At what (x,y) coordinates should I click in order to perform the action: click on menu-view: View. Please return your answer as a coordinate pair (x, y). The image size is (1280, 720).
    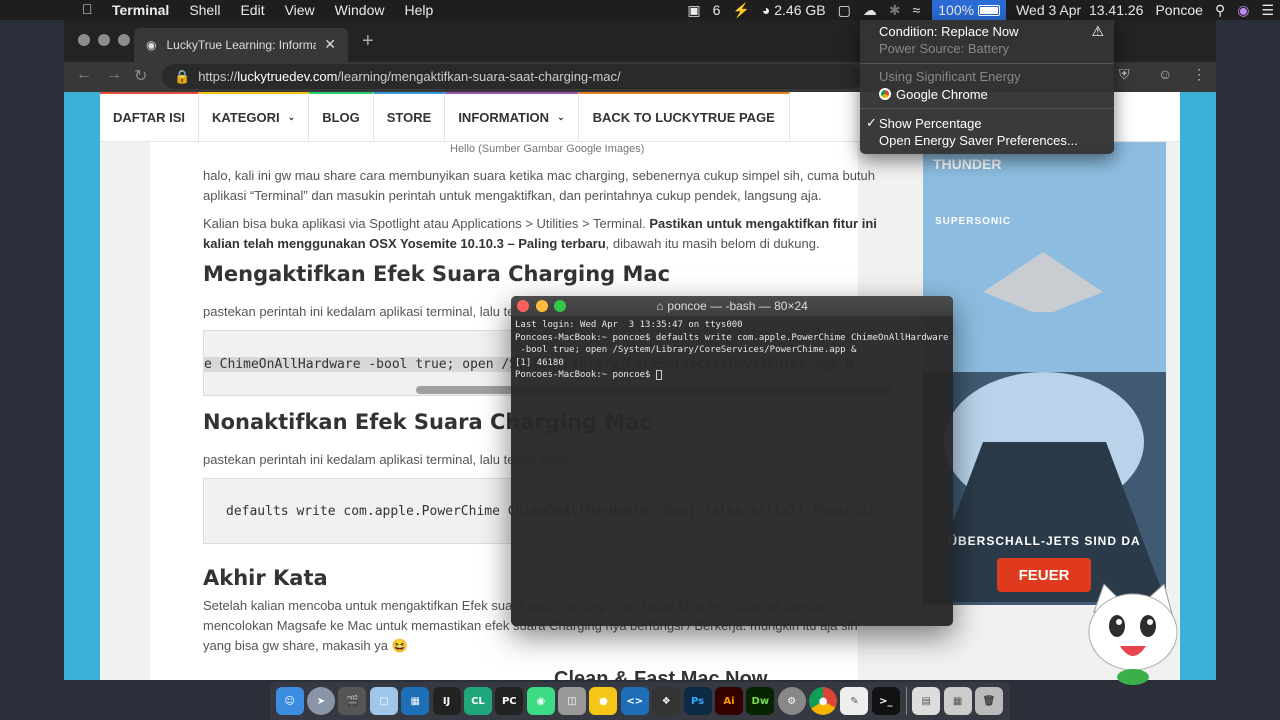
    Looking at the image, I should click on (300, 10).